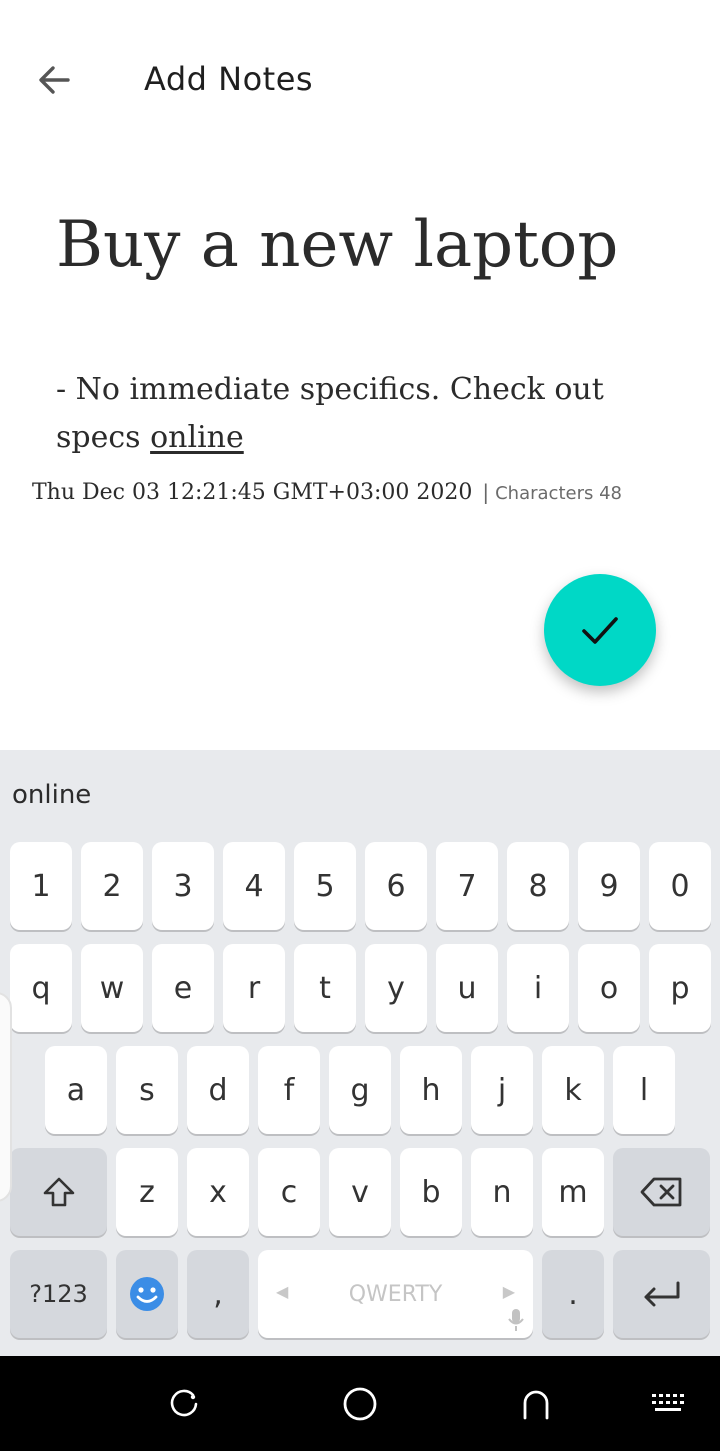  I want to click on key-6: 6, so click(396, 886).